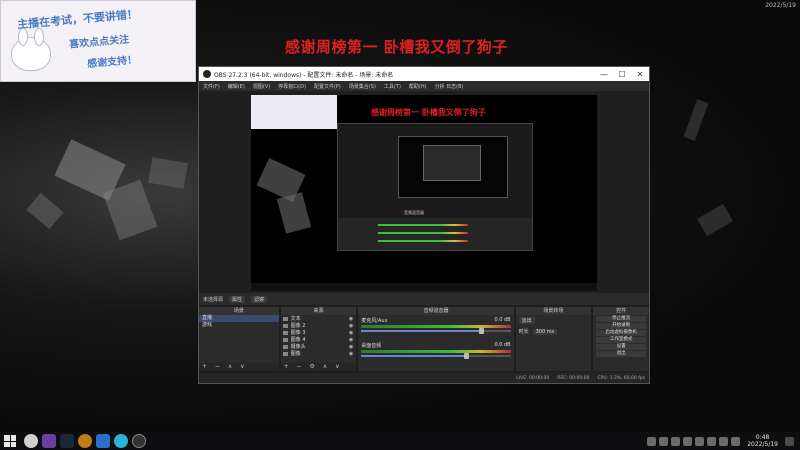  I want to click on scenes-title: 场景, so click(239, 311).